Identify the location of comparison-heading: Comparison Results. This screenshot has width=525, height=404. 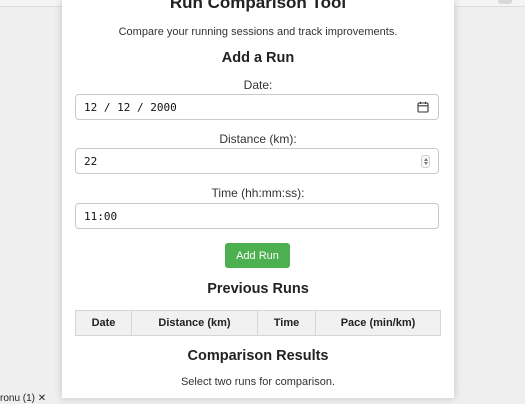
(258, 356).